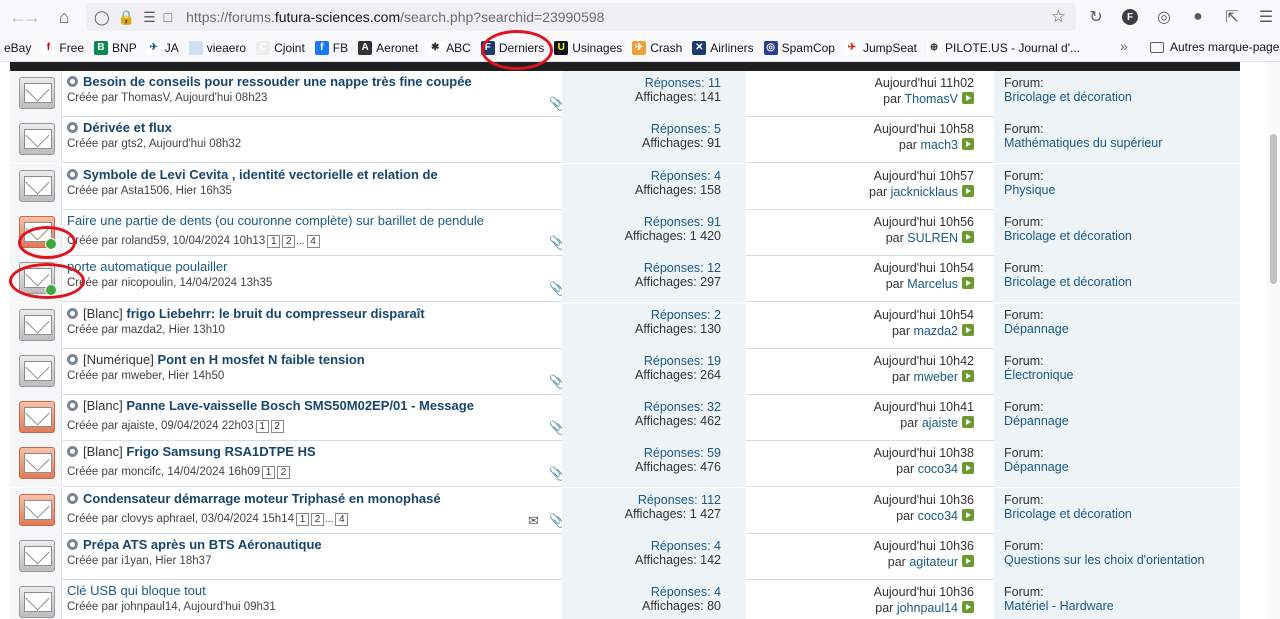 This screenshot has height=619, width=1280. Describe the element at coordinates (1198, 17) in the screenshot. I see `extension-avatar-icon: ●` at that location.